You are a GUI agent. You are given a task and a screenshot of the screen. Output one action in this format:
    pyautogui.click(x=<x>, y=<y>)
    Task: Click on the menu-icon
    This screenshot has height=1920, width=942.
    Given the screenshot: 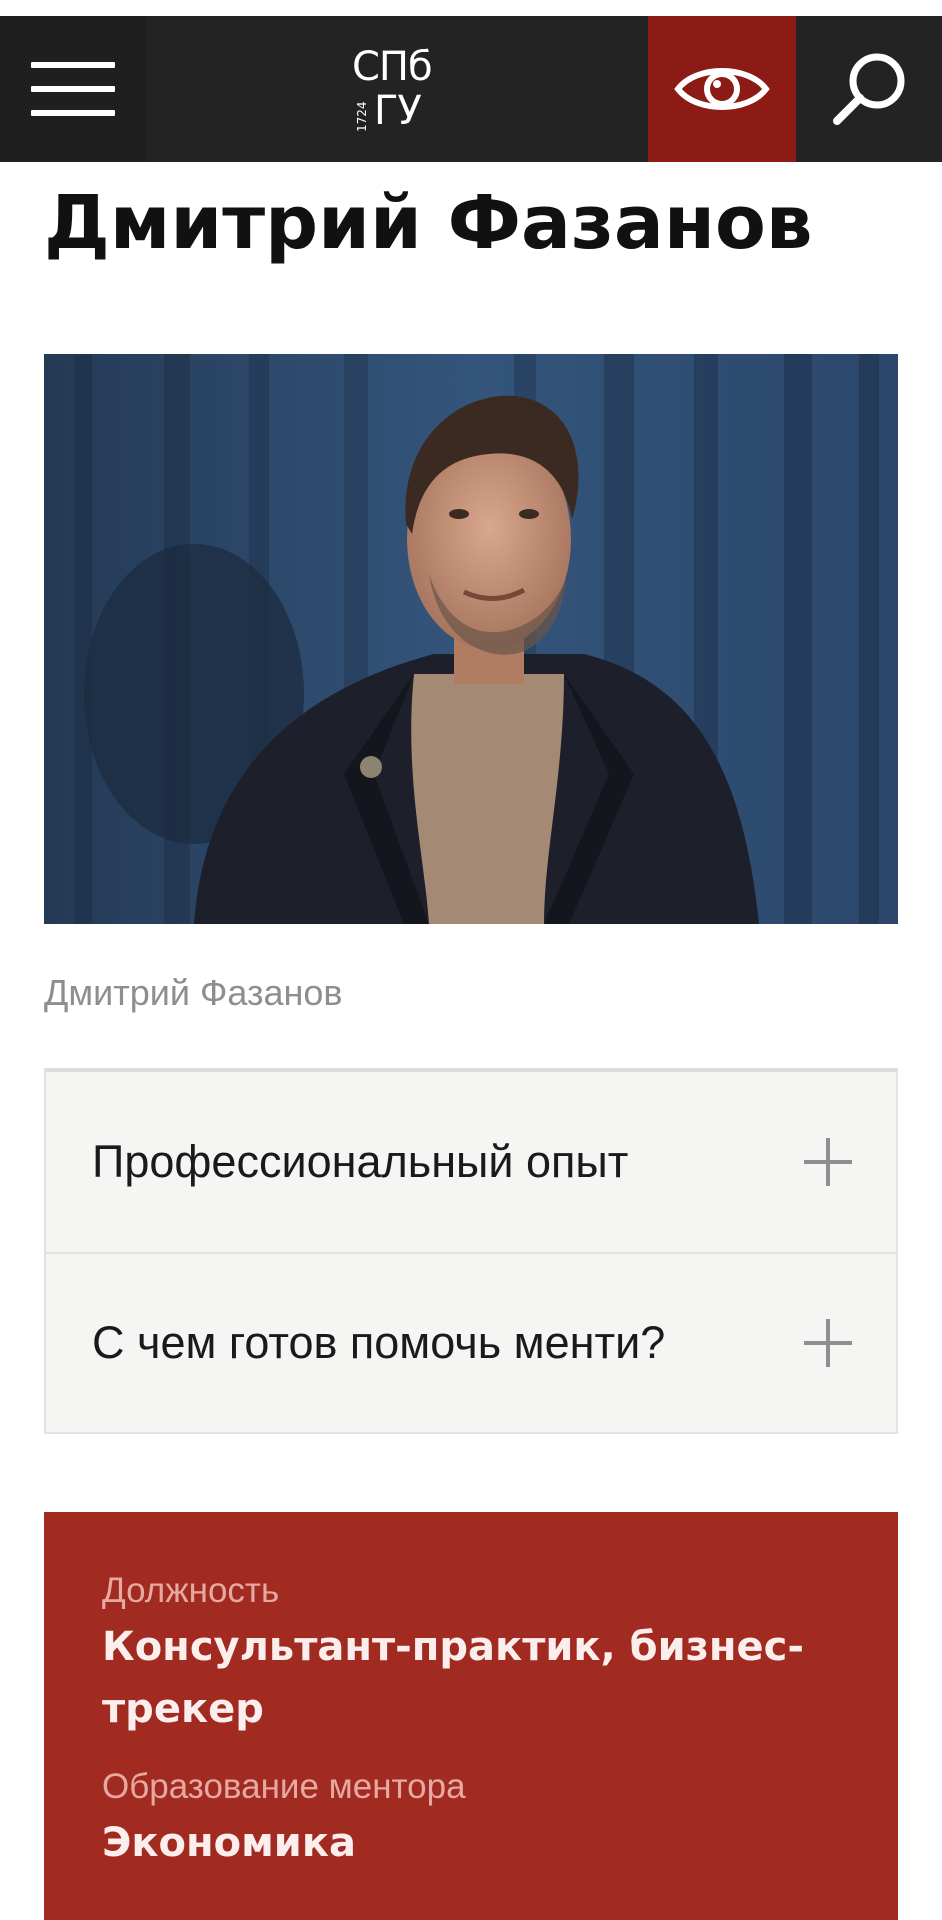 What is the action you would take?
    pyautogui.click(x=73, y=89)
    